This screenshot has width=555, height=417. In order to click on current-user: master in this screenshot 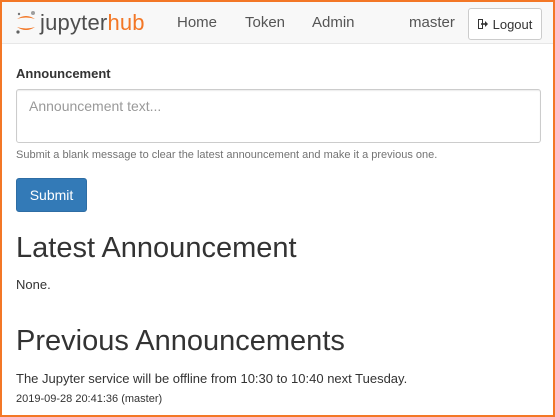, I will do `click(432, 22)`.